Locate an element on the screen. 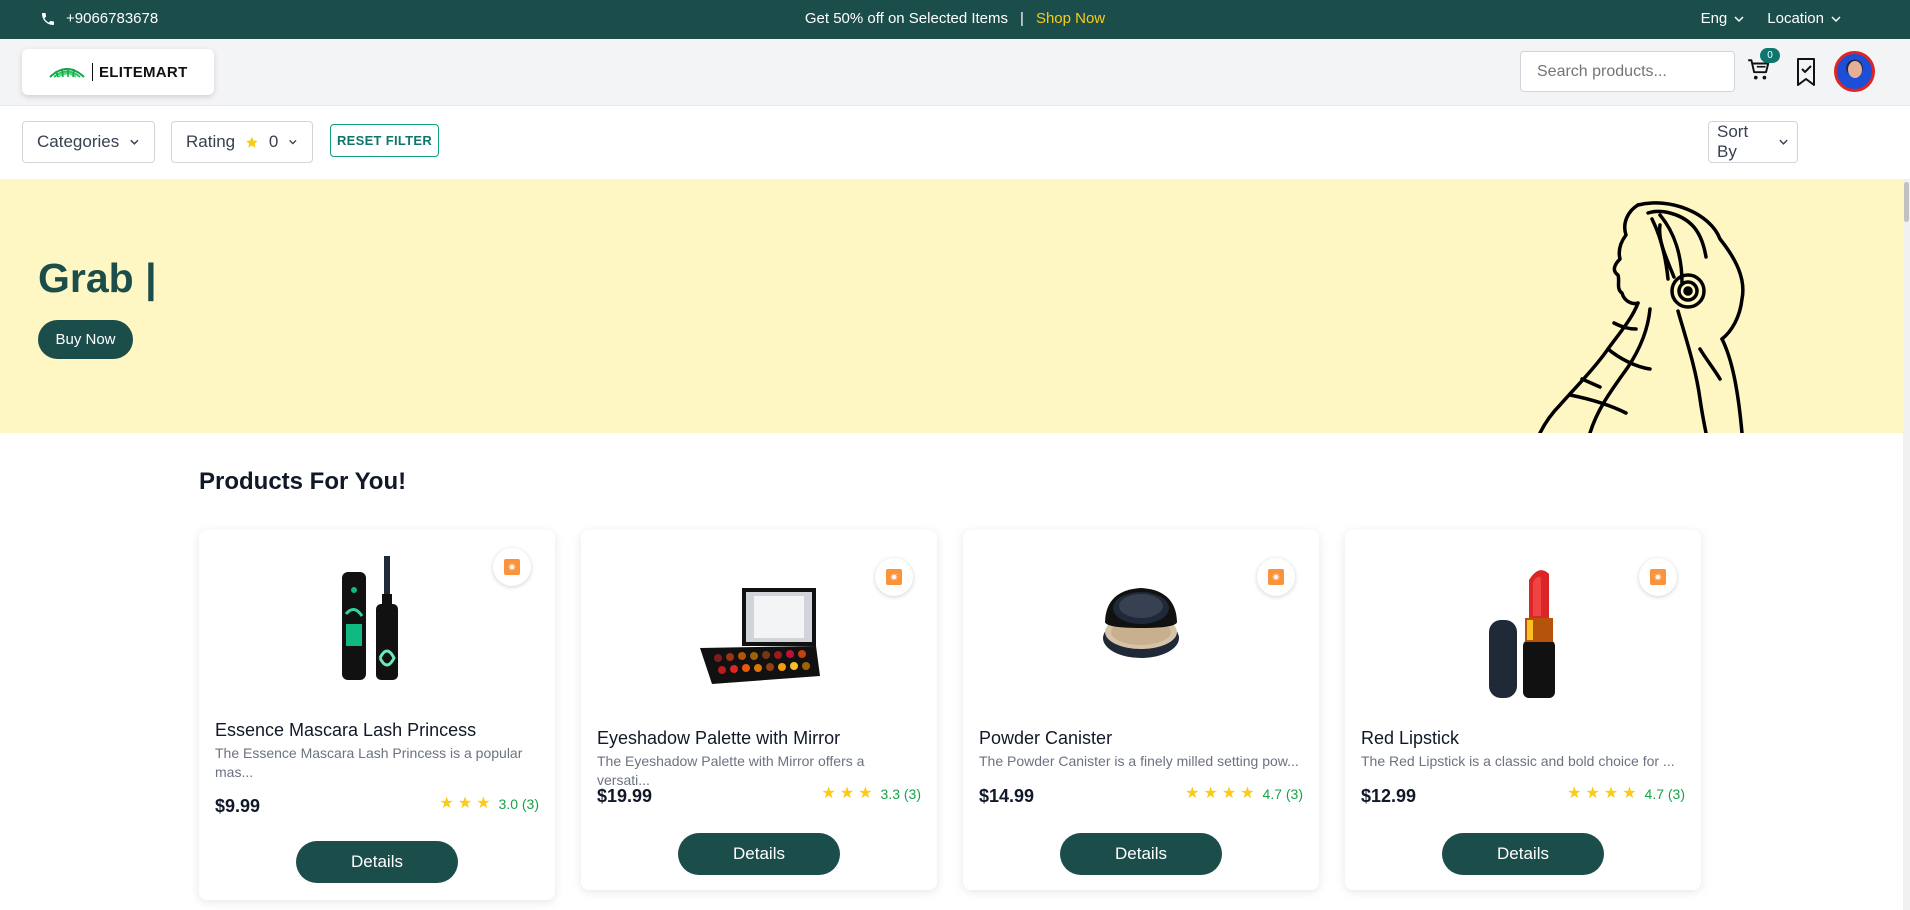 The height and width of the screenshot is (910, 1910). product-rating: ★ ★ ★ 3.0 (3) is located at coordinates (489, 804).